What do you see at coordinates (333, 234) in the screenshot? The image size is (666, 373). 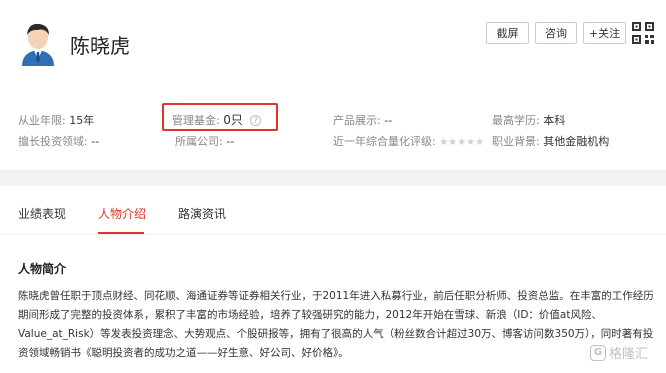 I see `tab-divider` at bounding box center [333, 234].